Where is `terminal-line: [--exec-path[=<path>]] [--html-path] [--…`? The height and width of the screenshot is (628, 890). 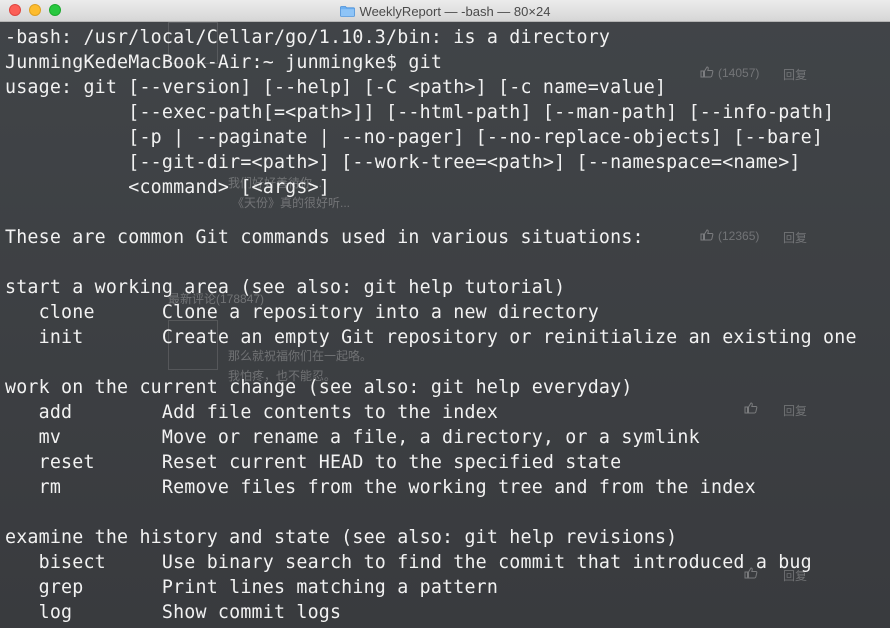 terminal-line: [--exec-path[=<path>]] [--html-path] [--… is located at coordinates (420, 112).